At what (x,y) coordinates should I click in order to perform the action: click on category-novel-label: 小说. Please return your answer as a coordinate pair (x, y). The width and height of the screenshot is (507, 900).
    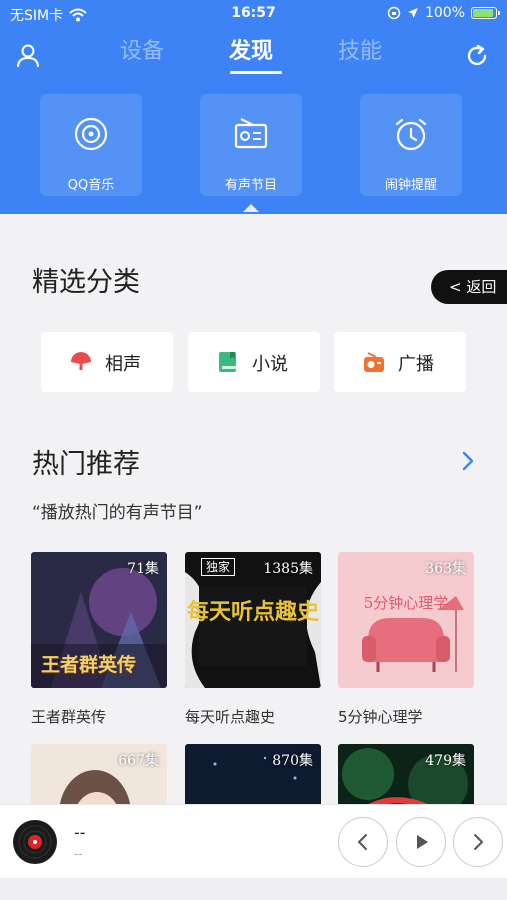
    Looking at the image, I should click on (270, 364).